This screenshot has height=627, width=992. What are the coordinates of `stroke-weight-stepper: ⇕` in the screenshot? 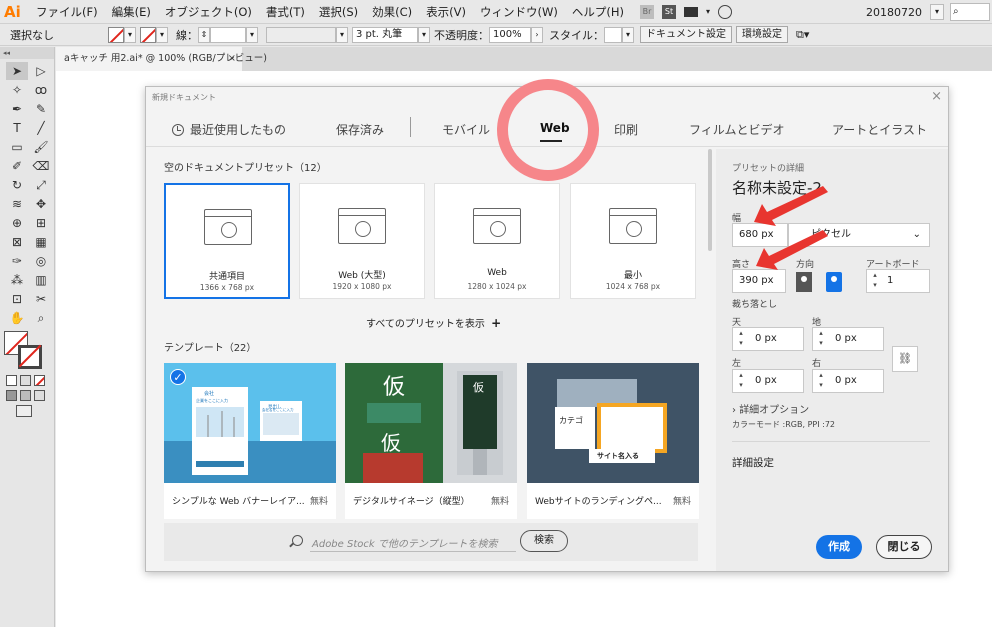 It's located at (204, 34).